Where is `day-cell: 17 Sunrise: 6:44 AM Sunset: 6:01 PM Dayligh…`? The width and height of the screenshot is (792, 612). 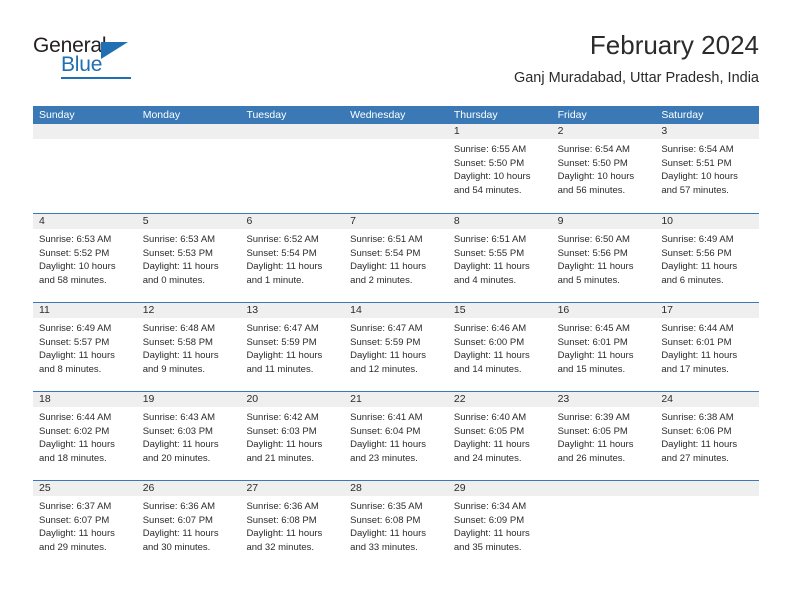
day-cell: 17 Sunrise: 6:44 AM Sunset: 6:01 PM Dayligh… is located at coordinates (707, 347).